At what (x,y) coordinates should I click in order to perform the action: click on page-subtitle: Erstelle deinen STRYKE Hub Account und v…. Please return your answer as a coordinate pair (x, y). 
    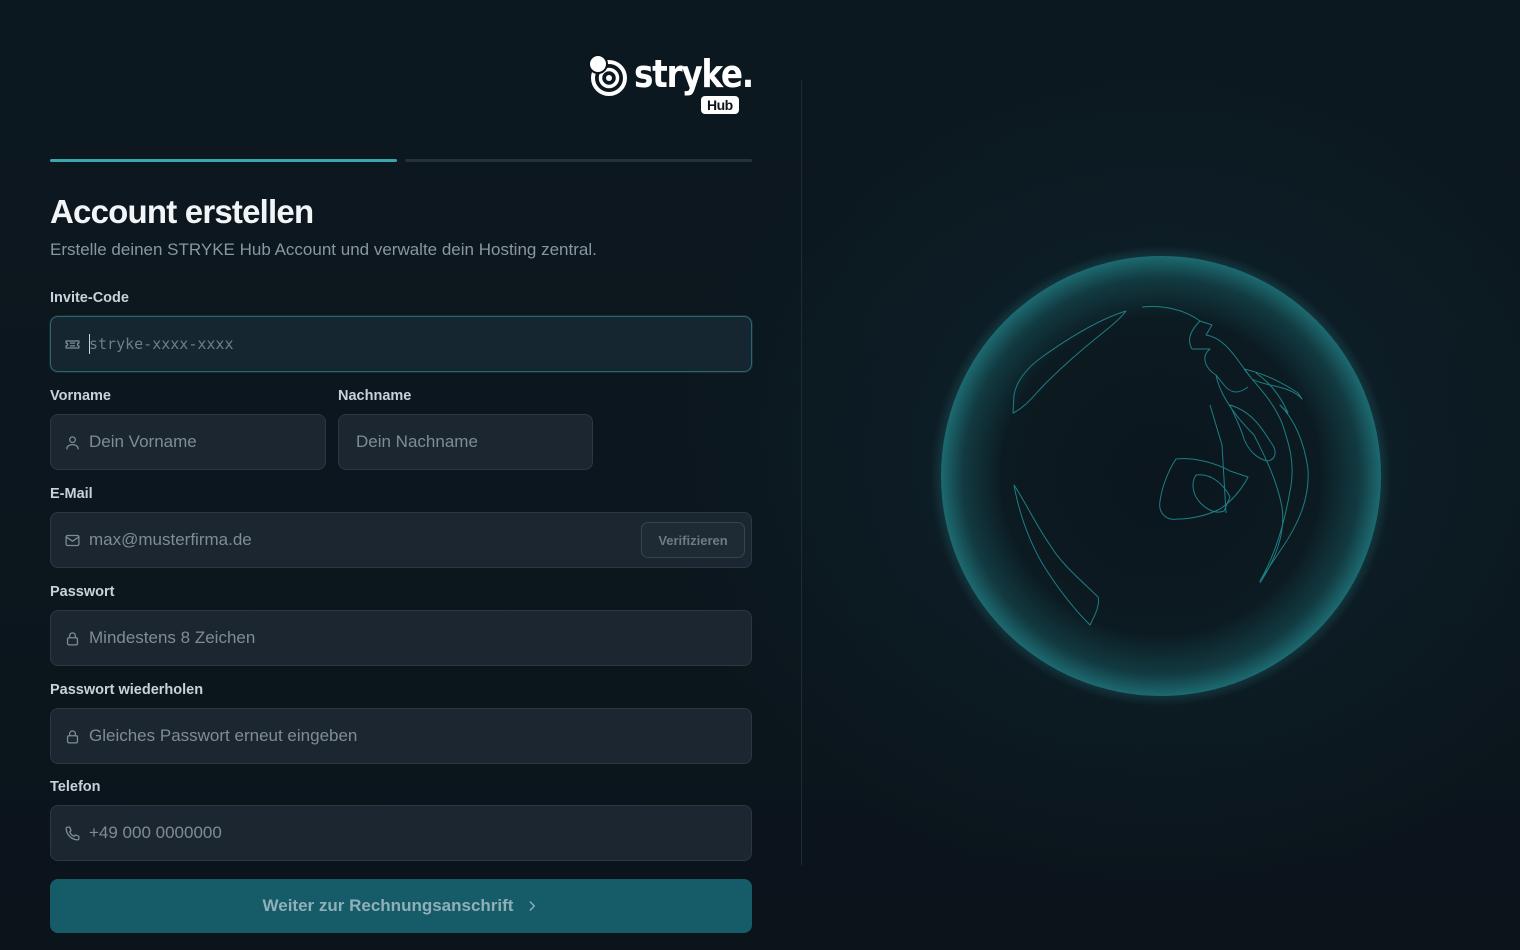
    Looking at the image, I should click on (323, 249).